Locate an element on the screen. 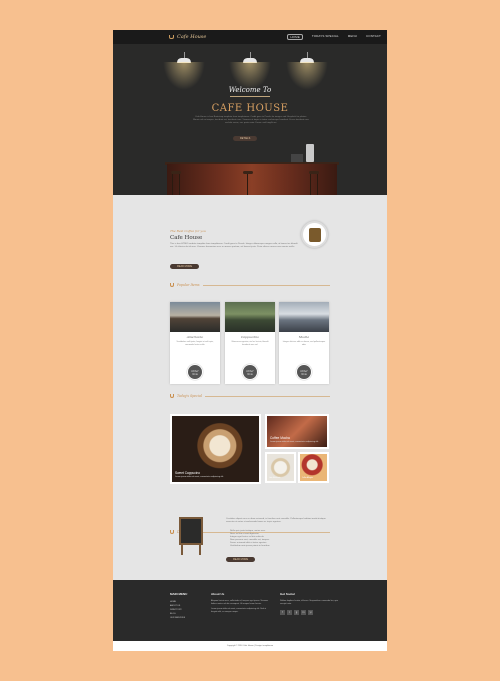 The height and width of the screenshot is (681, 500). special-caption: Latte Macchiato is located at coordinates (275, 478).